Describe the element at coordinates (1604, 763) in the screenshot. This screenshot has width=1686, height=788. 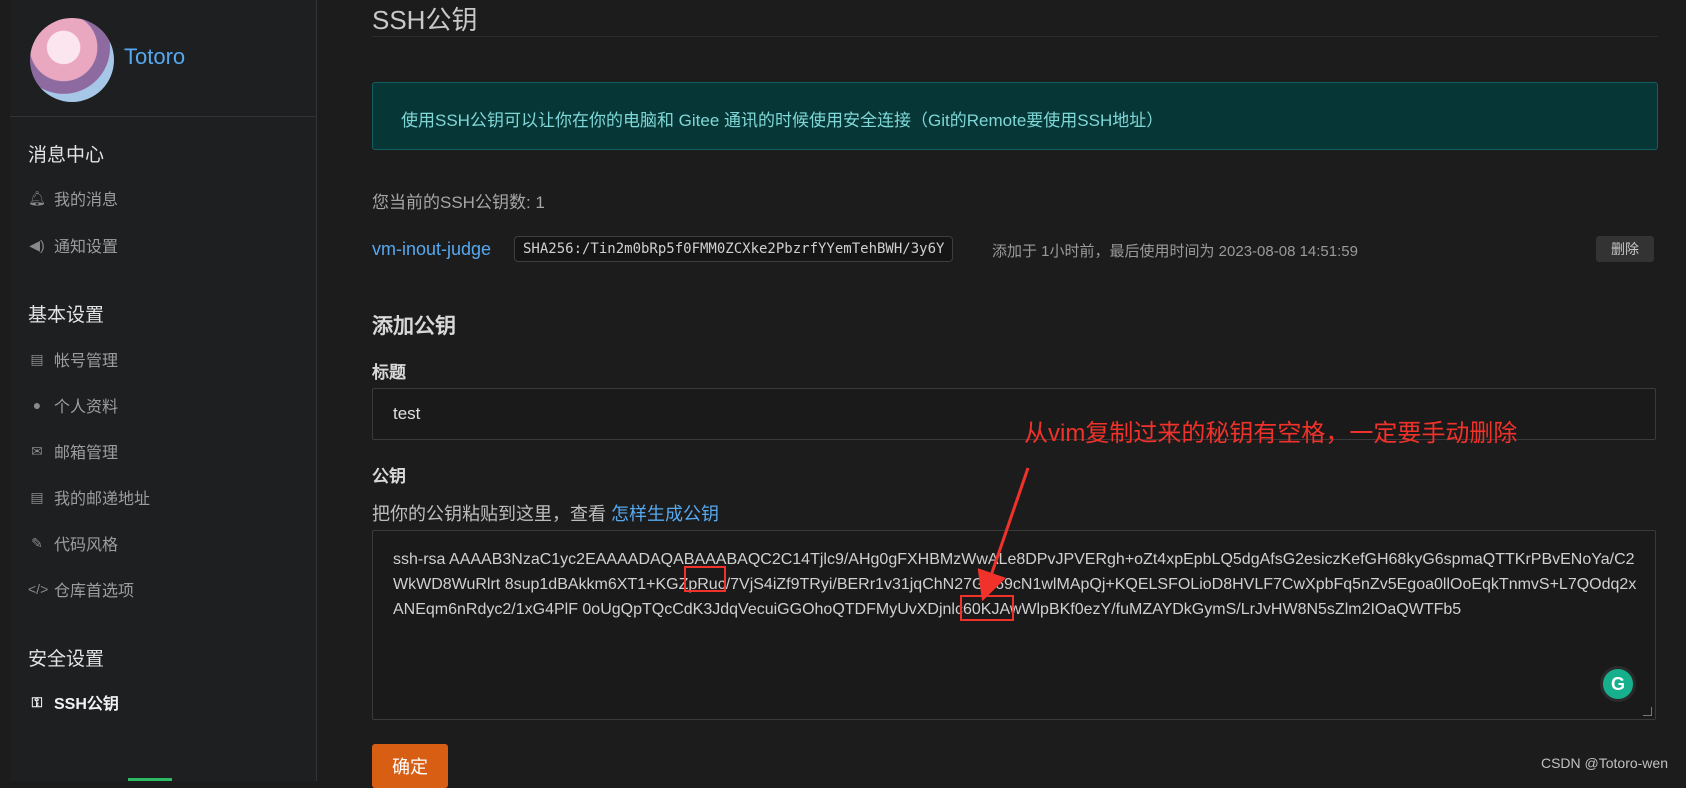
I see `watermark: CSDN @Totoro-wen` at that location.